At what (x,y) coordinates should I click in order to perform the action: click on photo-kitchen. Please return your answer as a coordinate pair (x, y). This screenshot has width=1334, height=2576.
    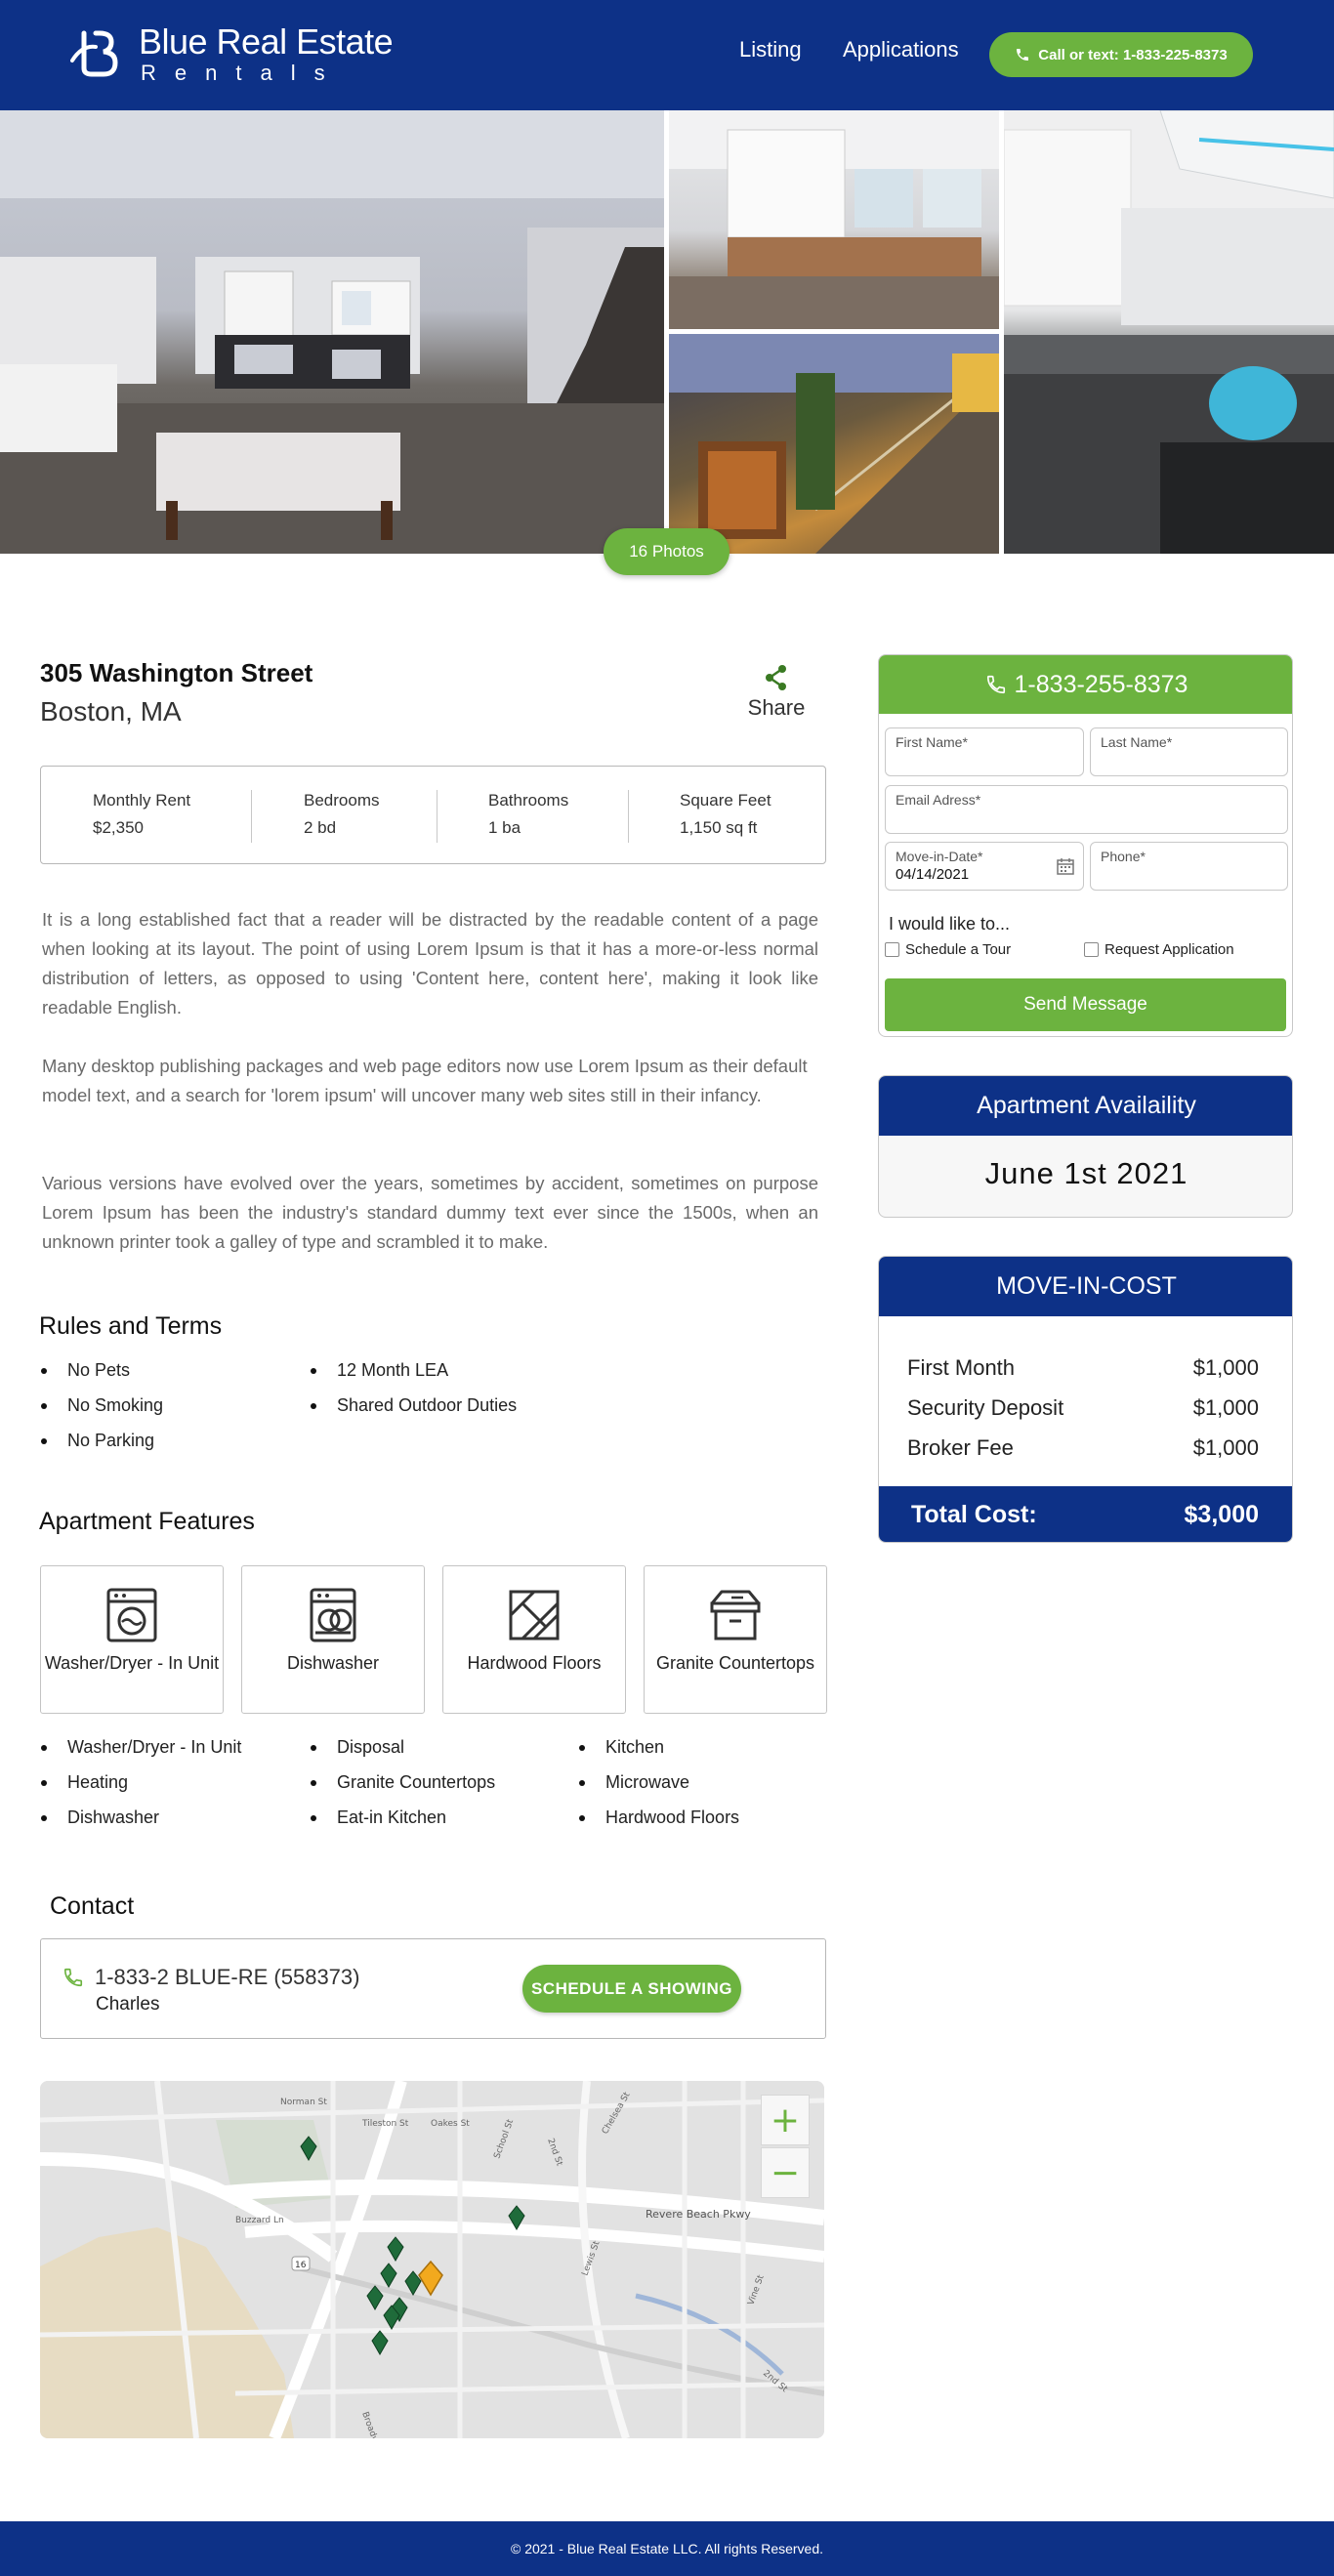
    Looking at the image, I should click on (834, 220).